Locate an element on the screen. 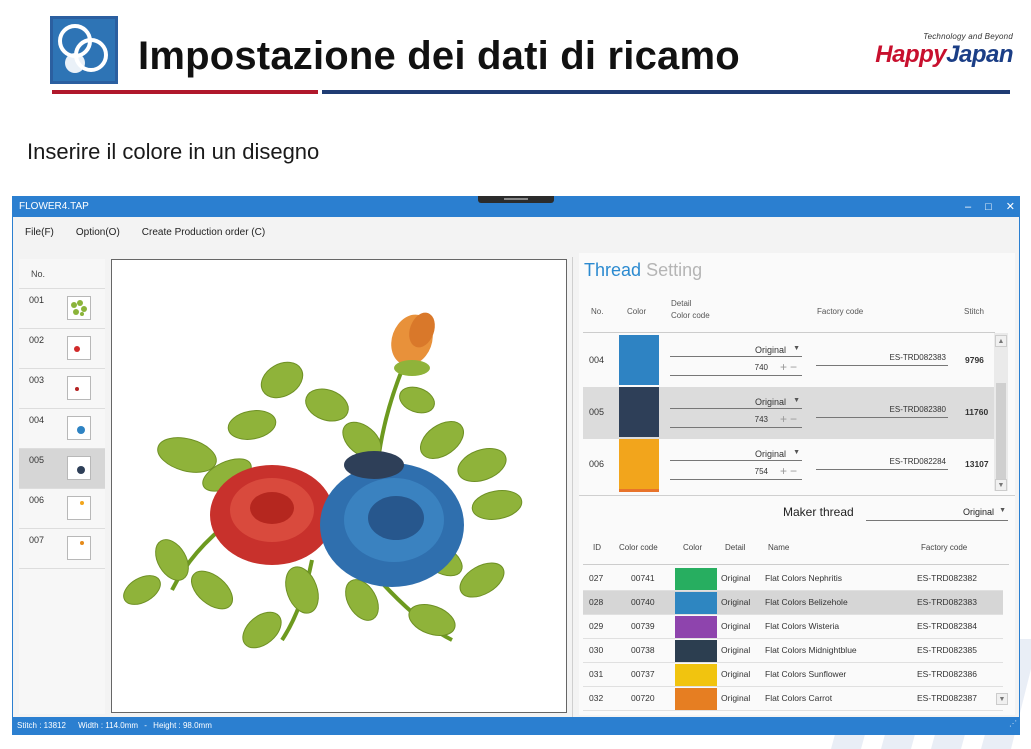 The height and width of the screenshot is (749, 1031). minimize-icon: – is located at coordinates (968, 207).